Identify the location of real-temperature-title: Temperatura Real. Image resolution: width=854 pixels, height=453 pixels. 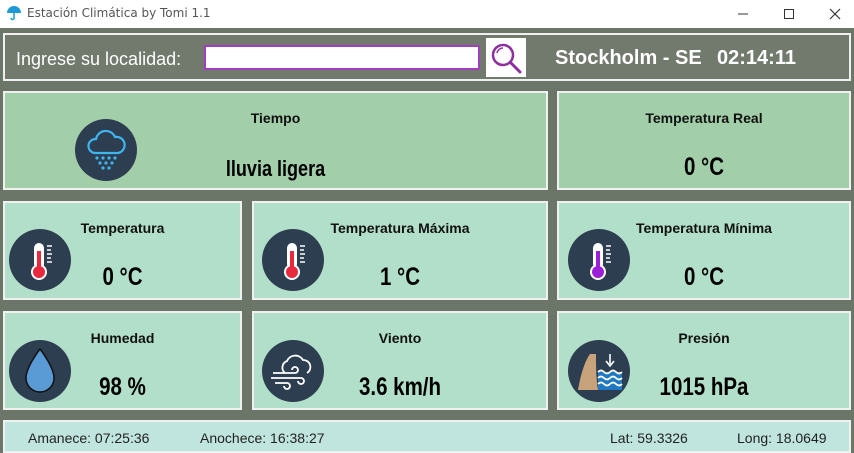
(704, 118).